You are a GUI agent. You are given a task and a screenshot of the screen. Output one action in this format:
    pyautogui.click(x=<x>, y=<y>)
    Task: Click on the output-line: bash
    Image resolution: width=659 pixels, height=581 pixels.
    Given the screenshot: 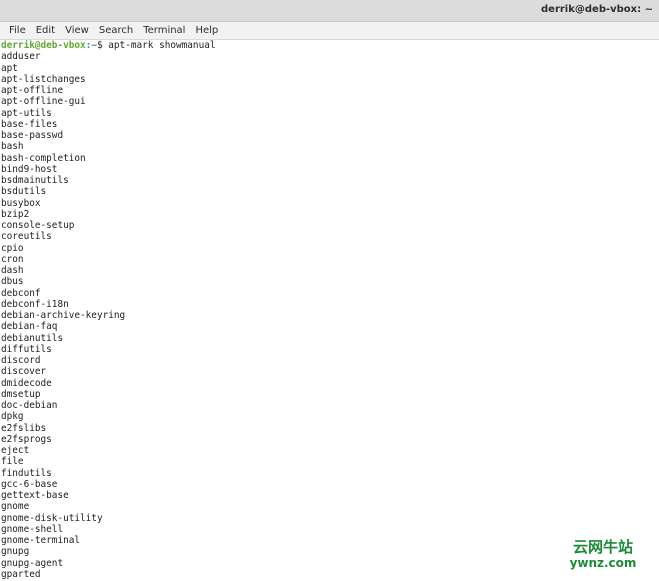 What is the action you would take?
    pyautogui.click(x=12, y=147)
    